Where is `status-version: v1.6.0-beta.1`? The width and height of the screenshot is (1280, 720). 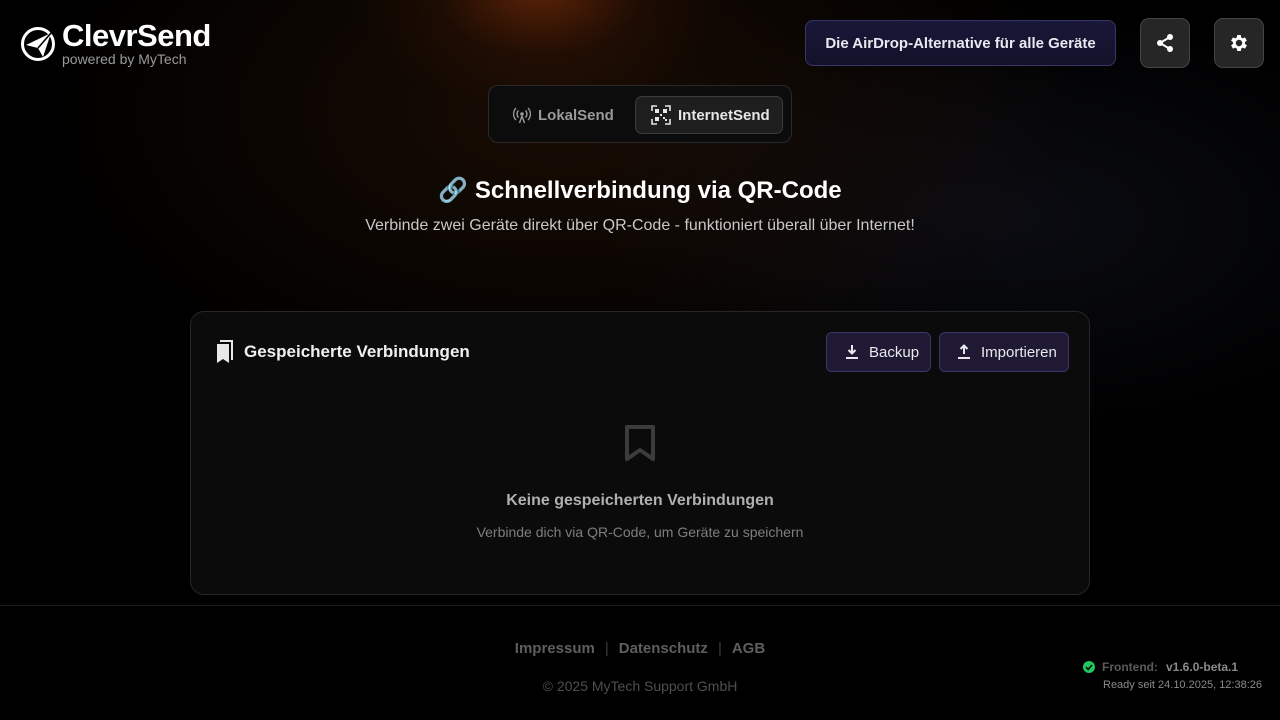 status-version: v1.6.0-beta.1 is located at coordinates (1202, 667).